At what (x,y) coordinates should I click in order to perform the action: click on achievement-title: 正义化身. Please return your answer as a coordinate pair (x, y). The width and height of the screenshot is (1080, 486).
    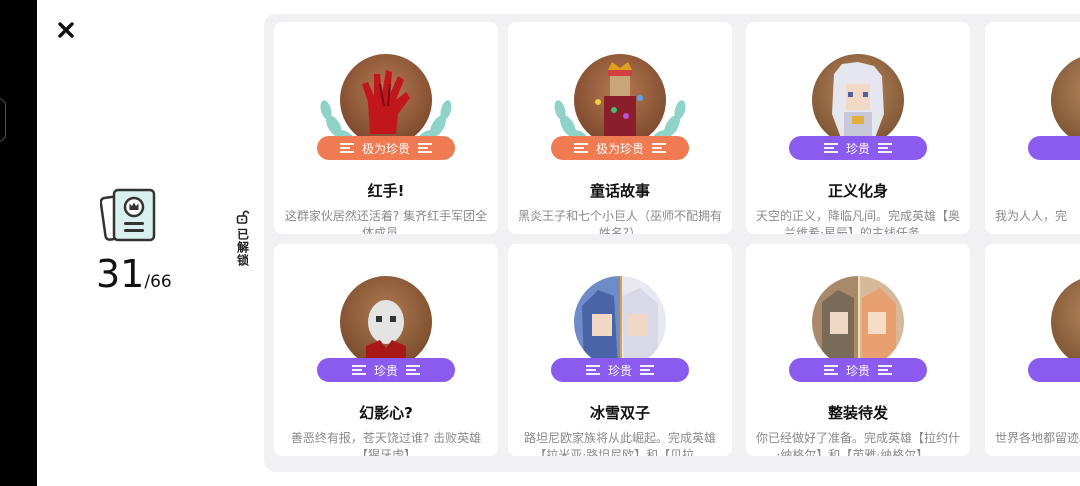
    Looking at the image, I should click on (857, 191).